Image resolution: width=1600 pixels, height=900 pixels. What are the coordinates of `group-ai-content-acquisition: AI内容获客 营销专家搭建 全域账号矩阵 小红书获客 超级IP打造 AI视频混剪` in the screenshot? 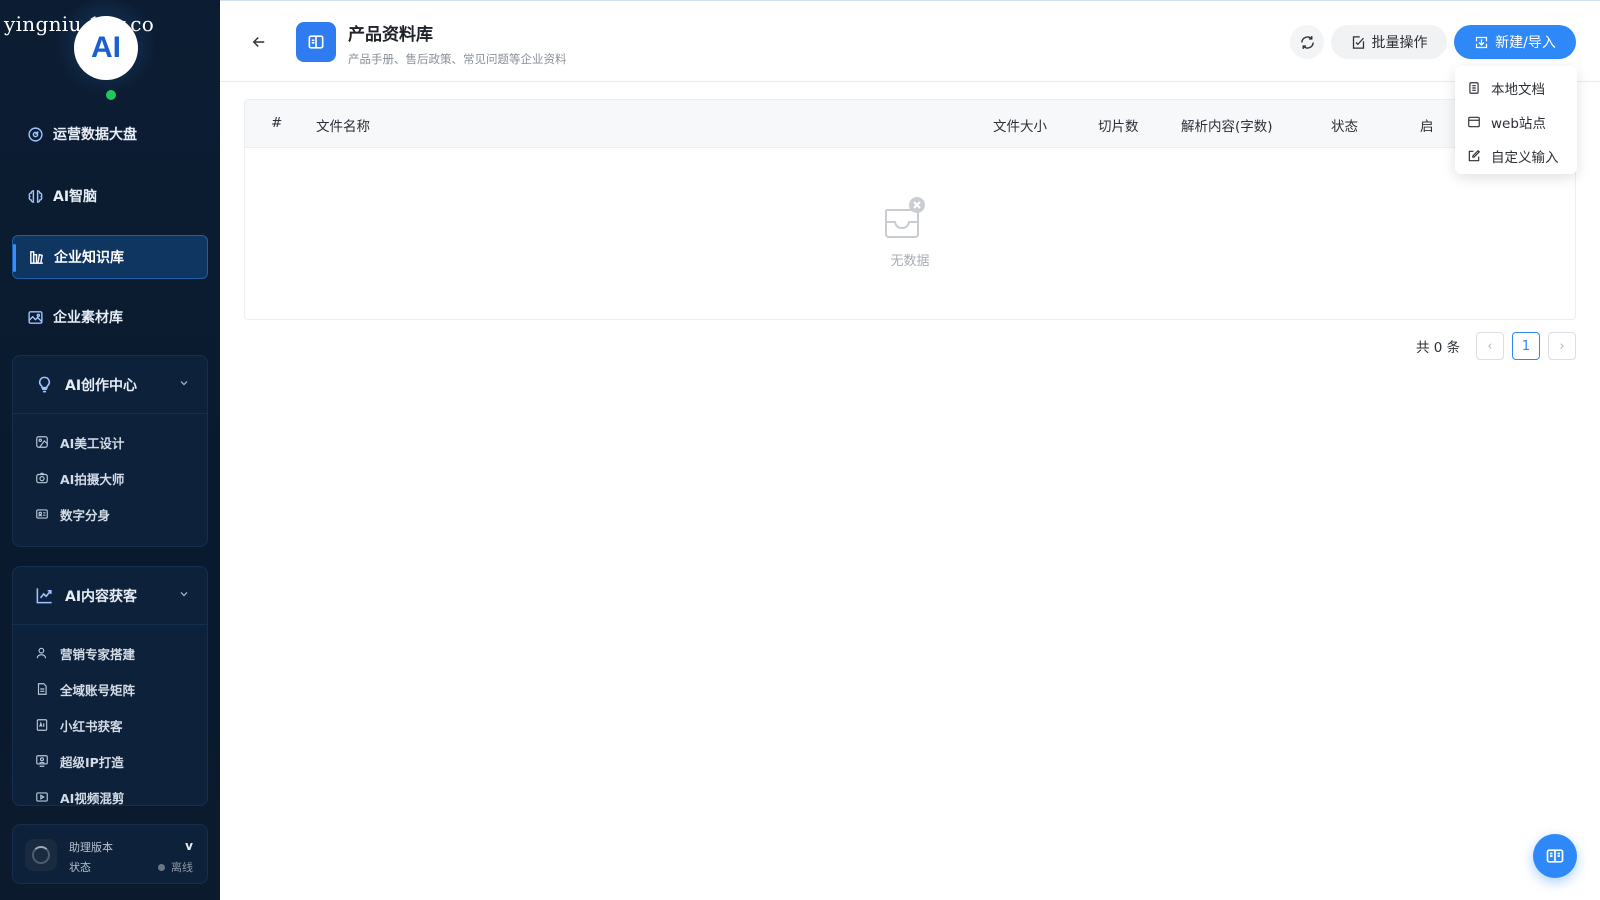 It's located at (110, 686).